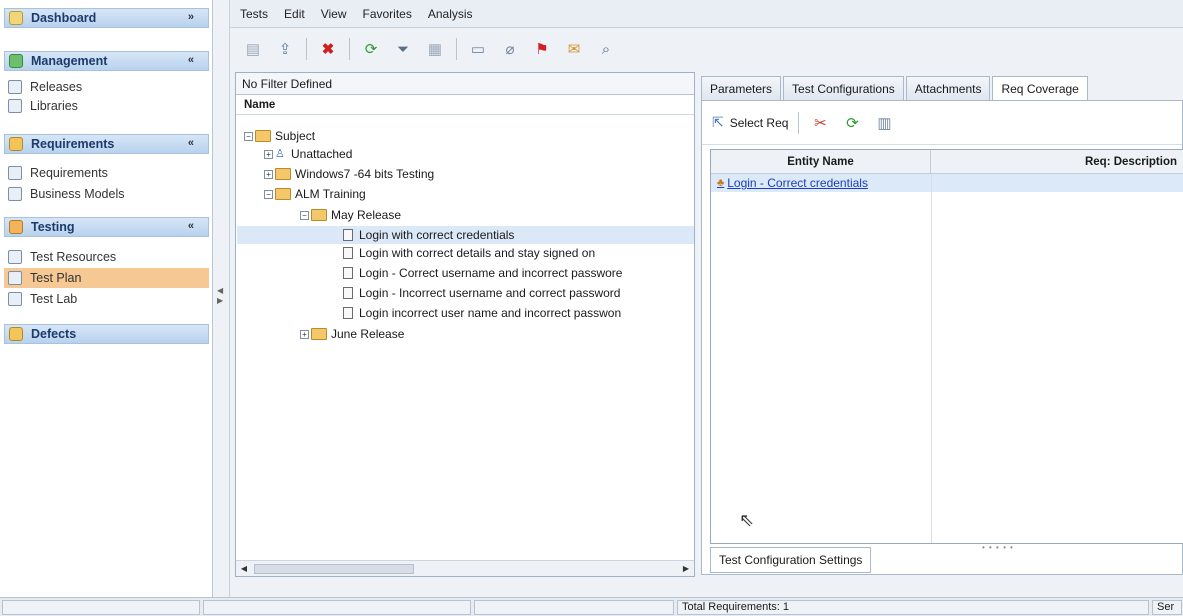  Describe the element at coordinates (334, 569) in the screenshot. I see `scrollbar-thumb` at that location.